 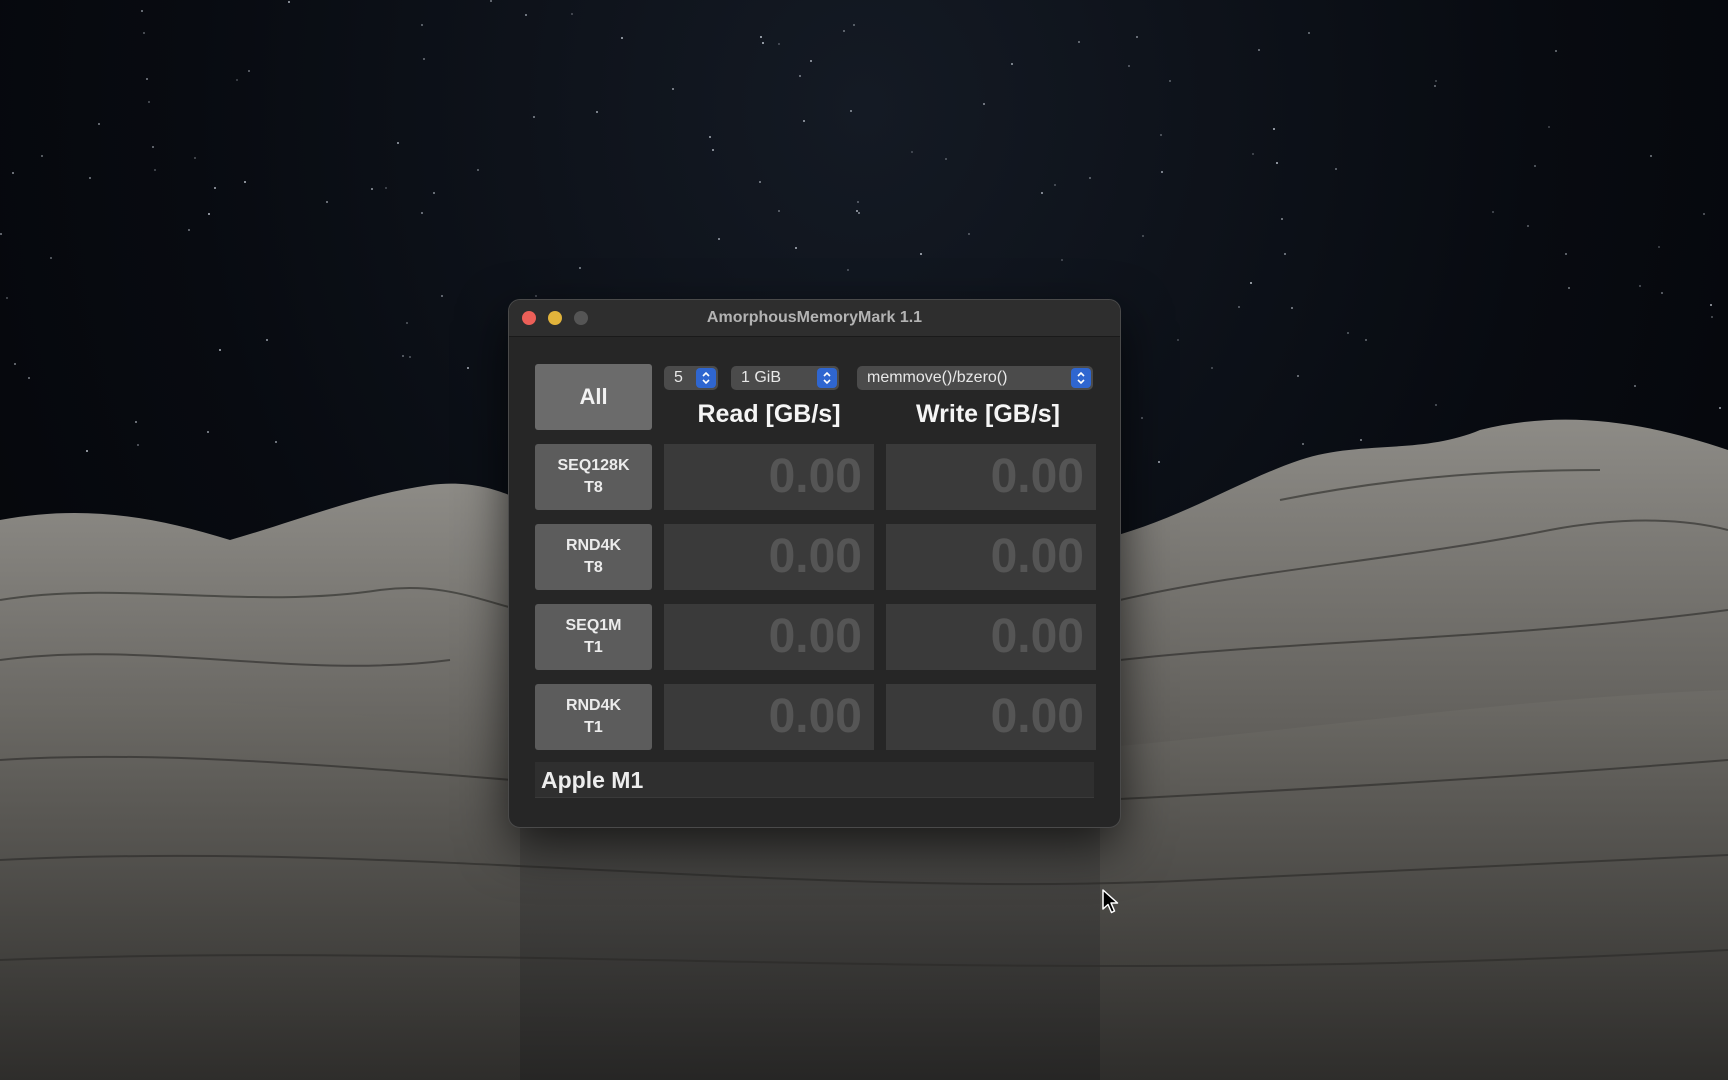 What do you see at coordinates (593, 557) in the screenshot?
I see `rnd4k-t8-button: RND4K T8` at bounding box center [593, 557].